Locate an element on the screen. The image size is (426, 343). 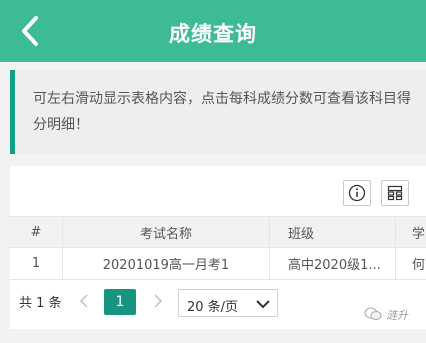
watermark-text: 涟升 is located at coordinates (397, 315).